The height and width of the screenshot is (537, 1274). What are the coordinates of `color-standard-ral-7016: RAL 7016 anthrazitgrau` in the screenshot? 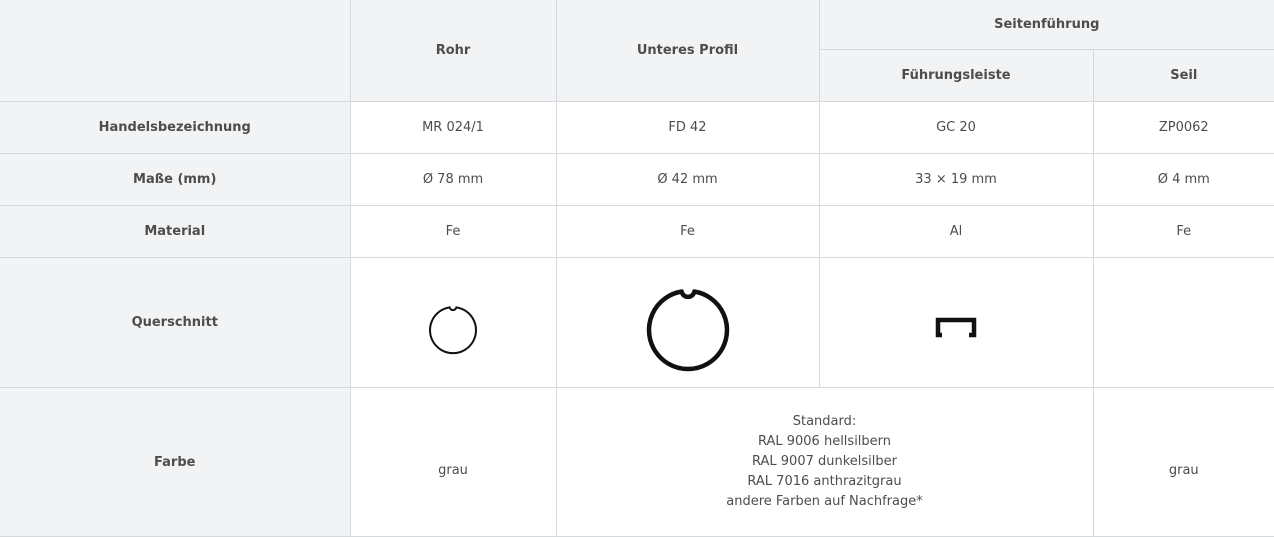 It's located at (824, 481).